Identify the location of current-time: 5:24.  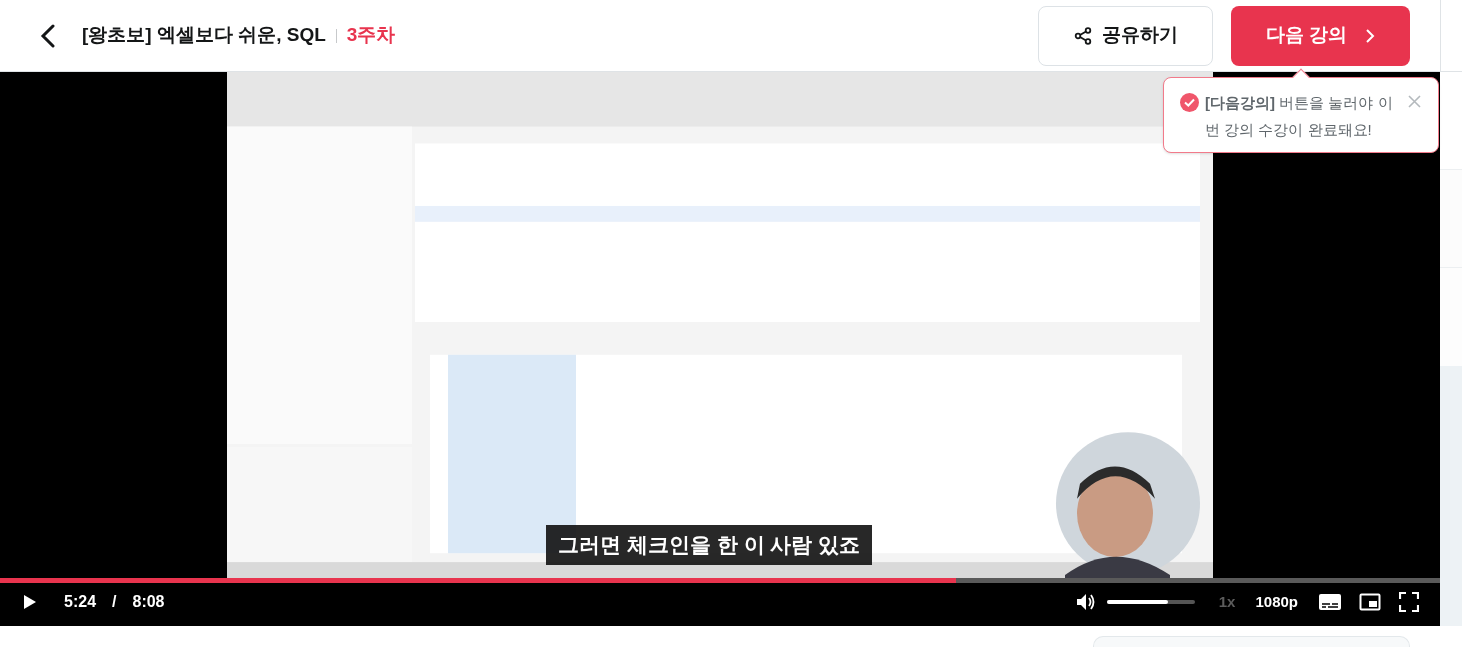
(80, 602).